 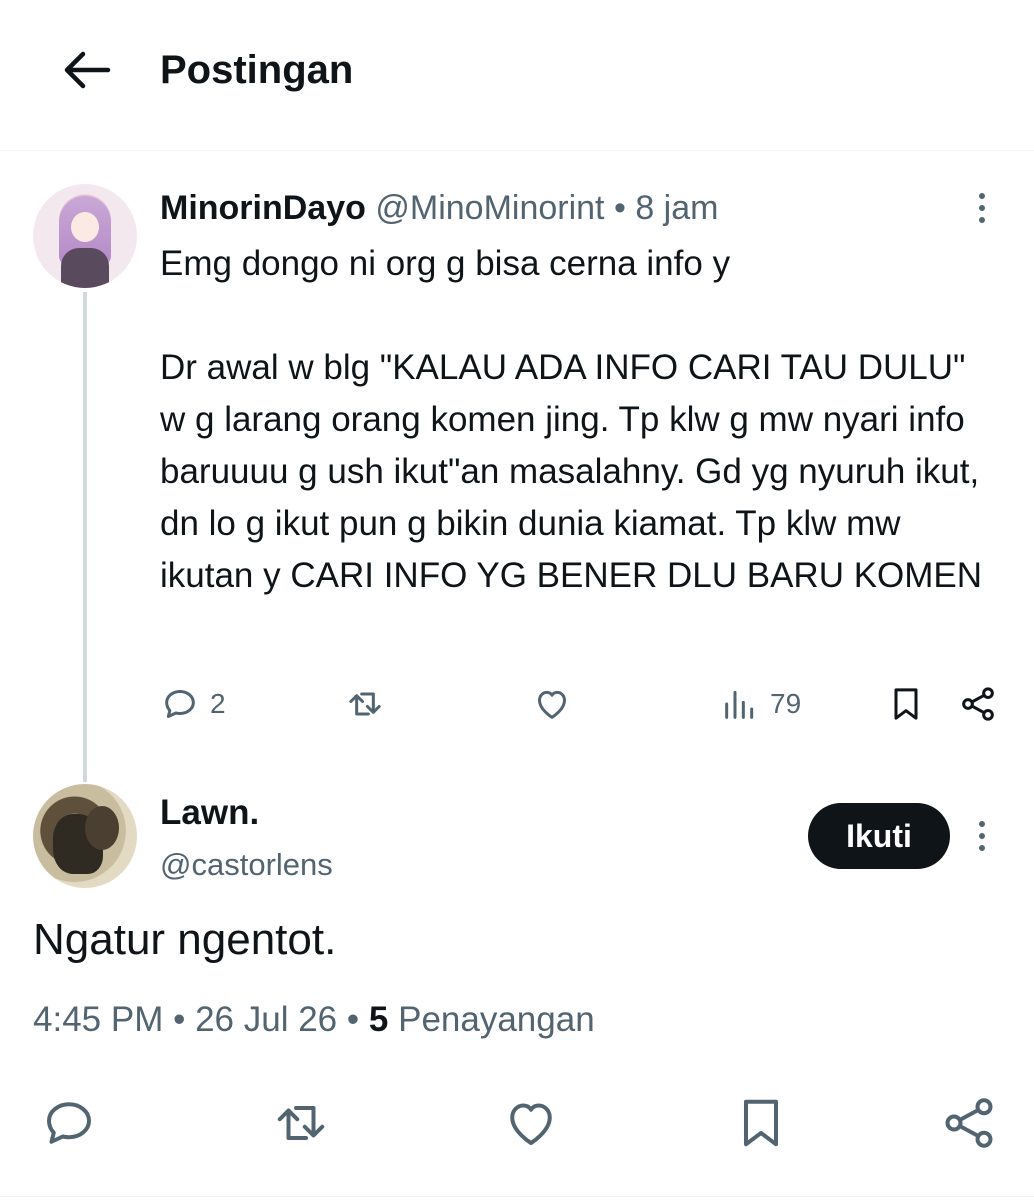 I want to click on back-button, so click(x=86, y=70).